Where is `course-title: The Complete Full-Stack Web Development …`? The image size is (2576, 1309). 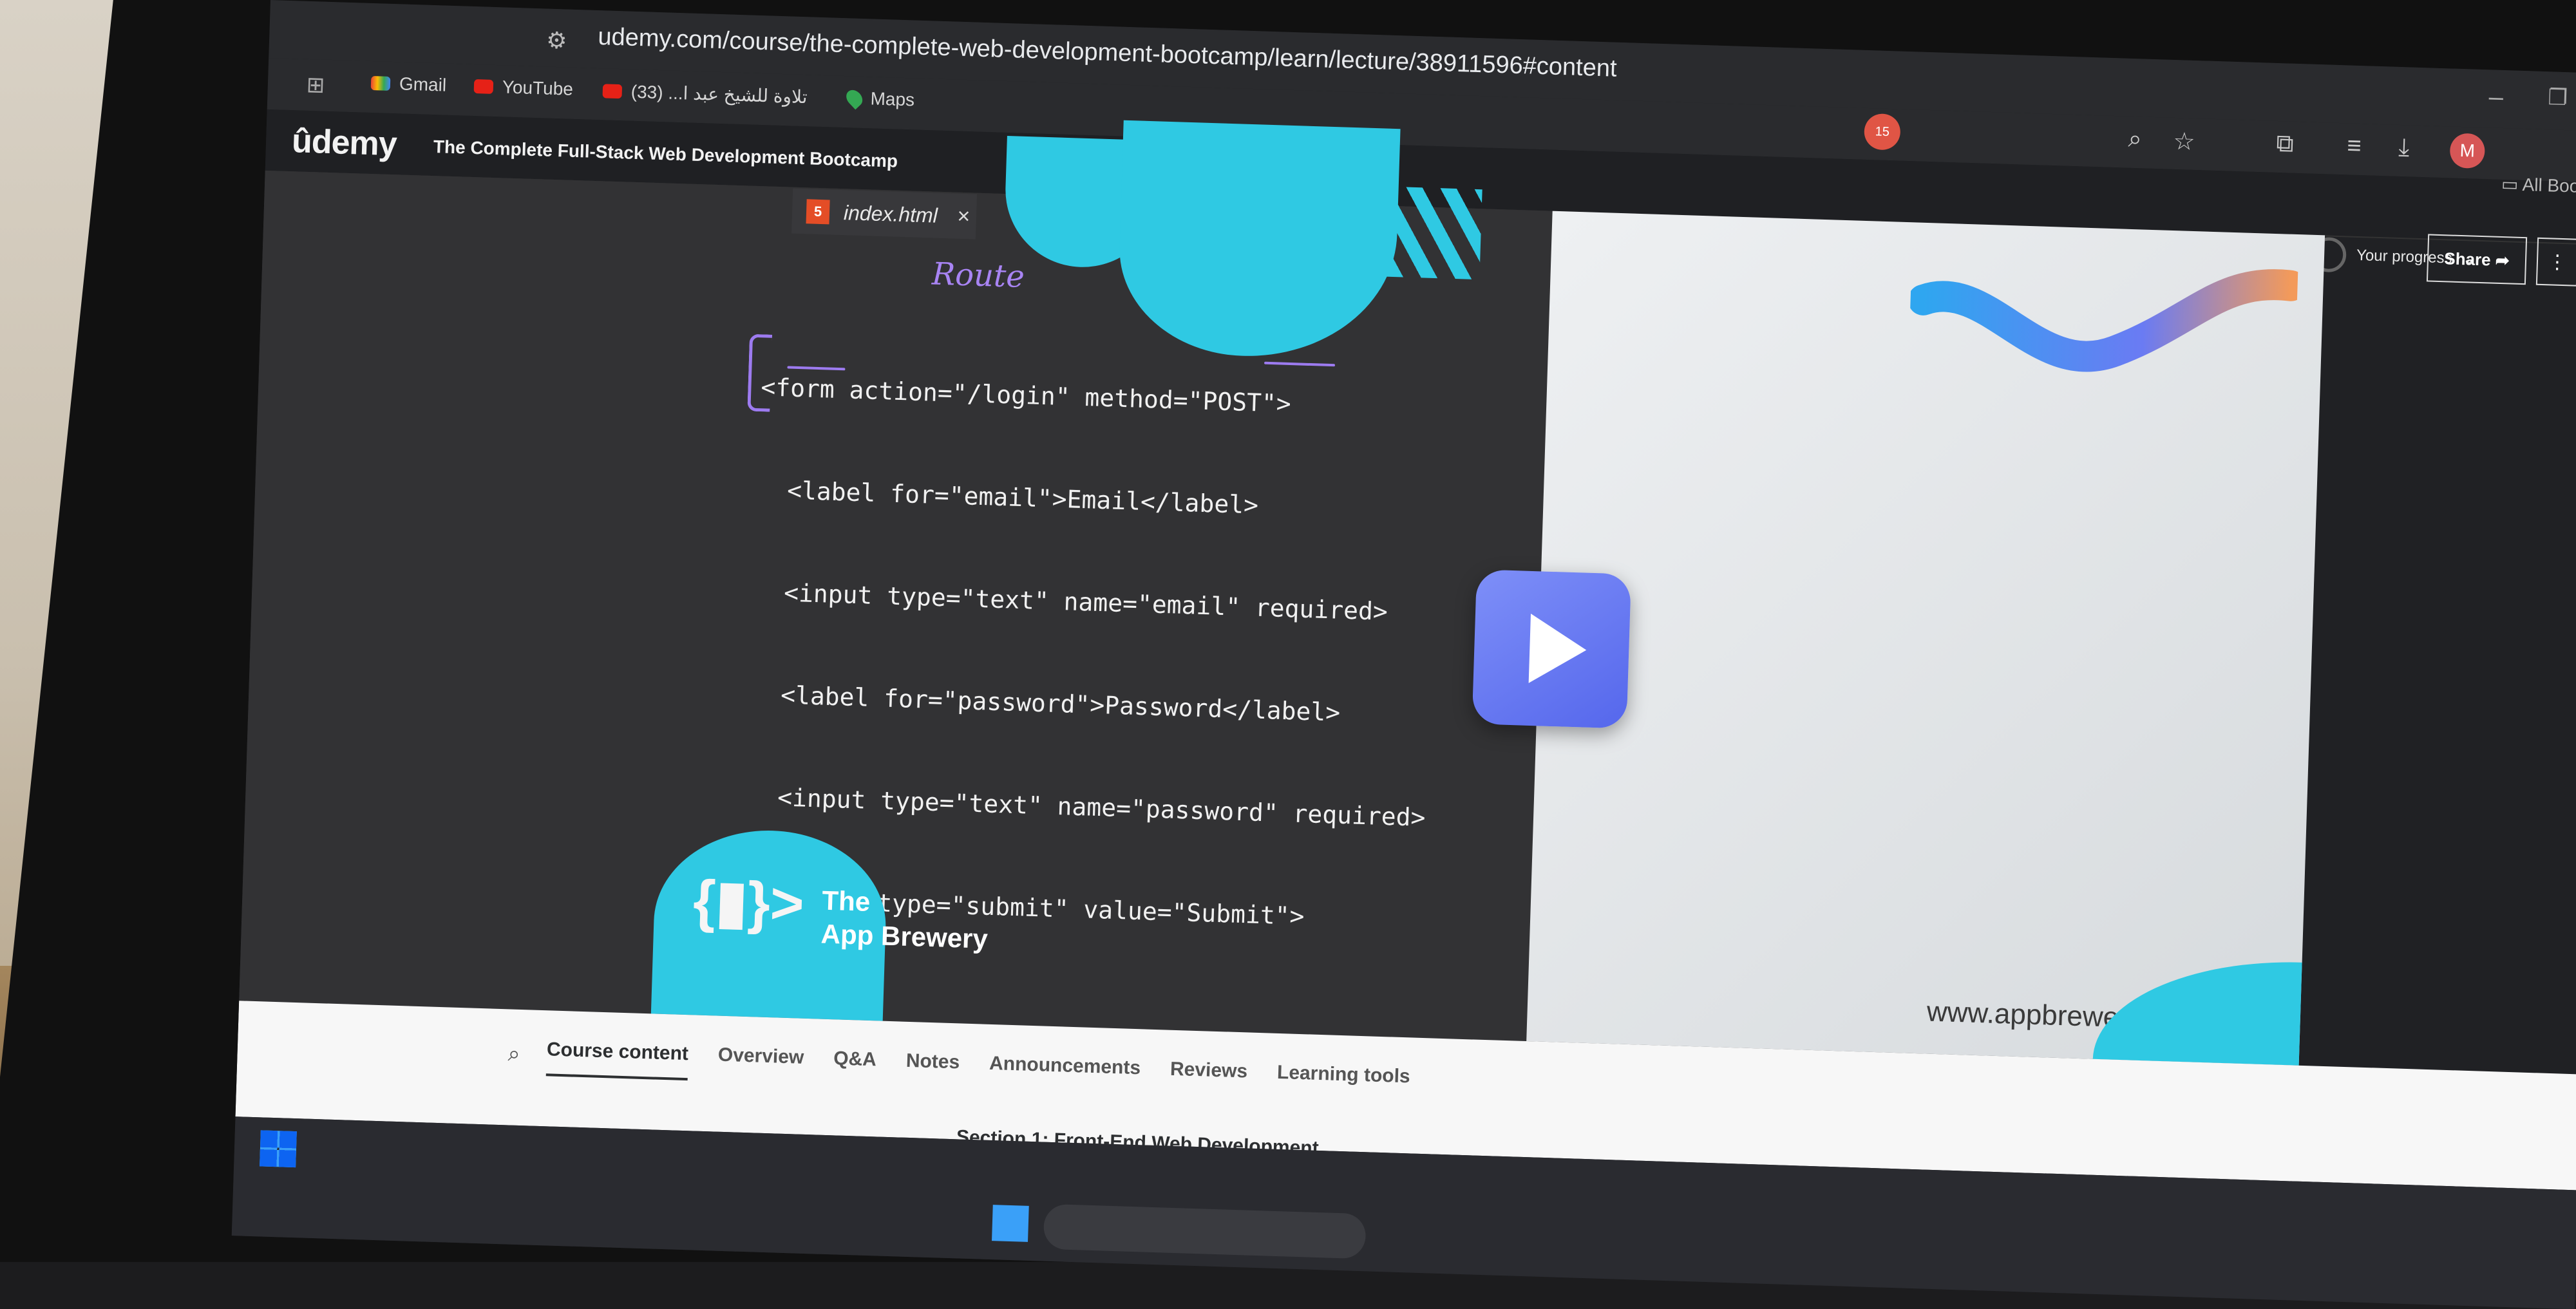
course-title: The Complete Full-Stack Web Development … is located at coordinates (665, 154).